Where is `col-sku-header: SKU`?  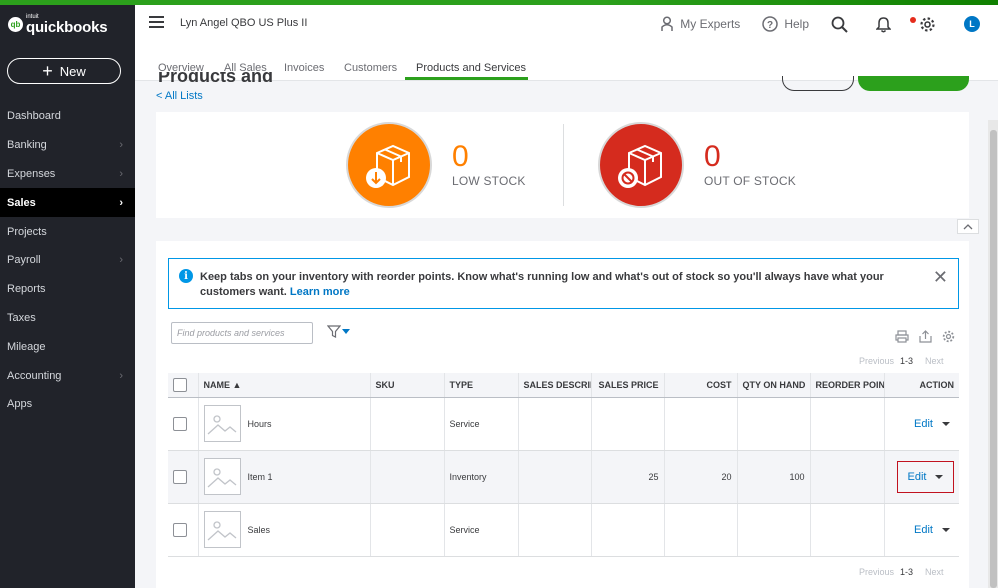 col-sku-header: SKU is located at coordinates (407, 385).